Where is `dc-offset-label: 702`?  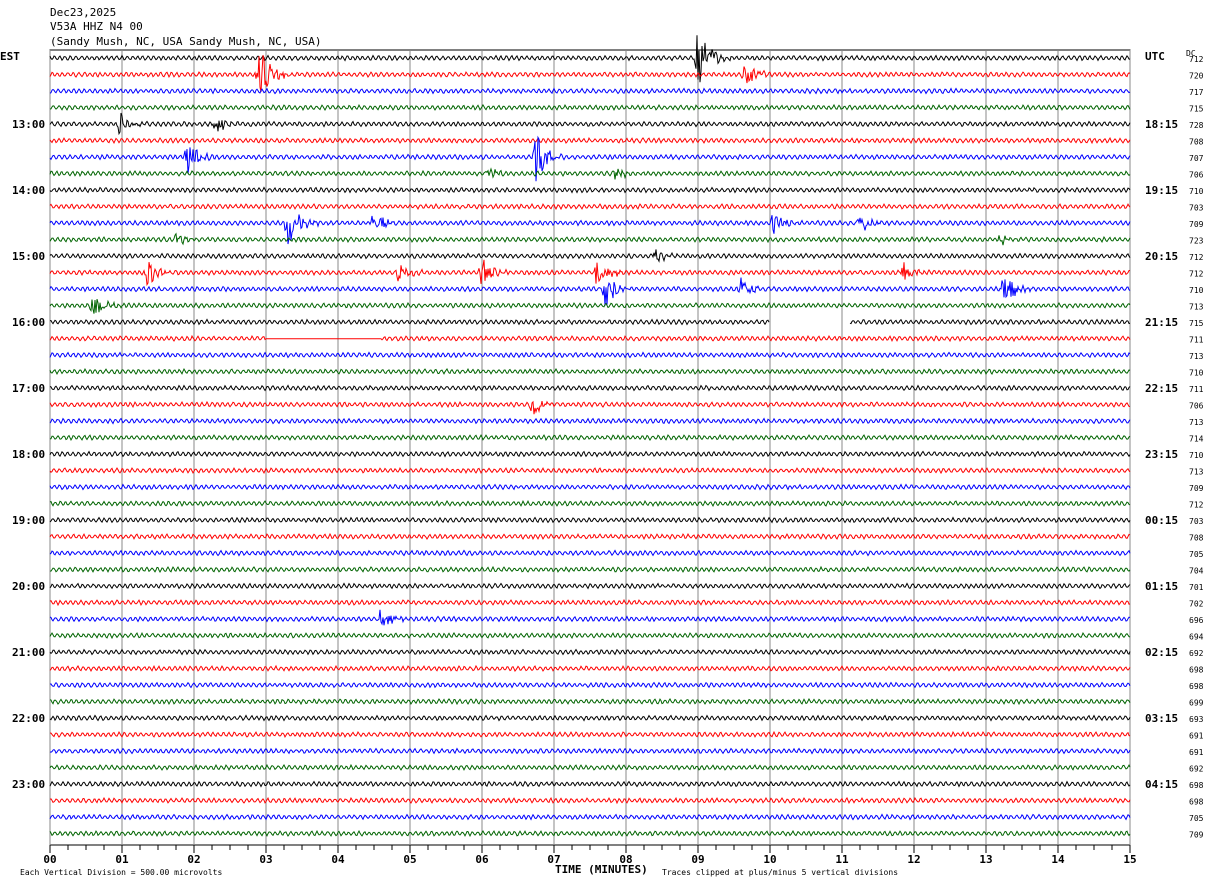
dc-offset-label: 702 is located at coordinates (1196, 604).